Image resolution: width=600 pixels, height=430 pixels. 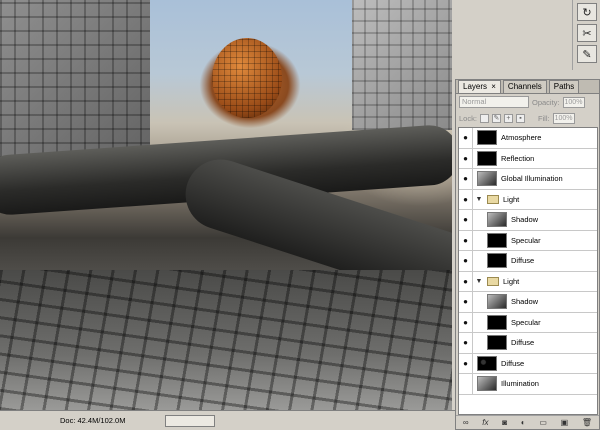 What do you see at coordinates (521, 138) in the screenshot?
I see `layer-name: Atmosphere` at bounding box center [521, 138].